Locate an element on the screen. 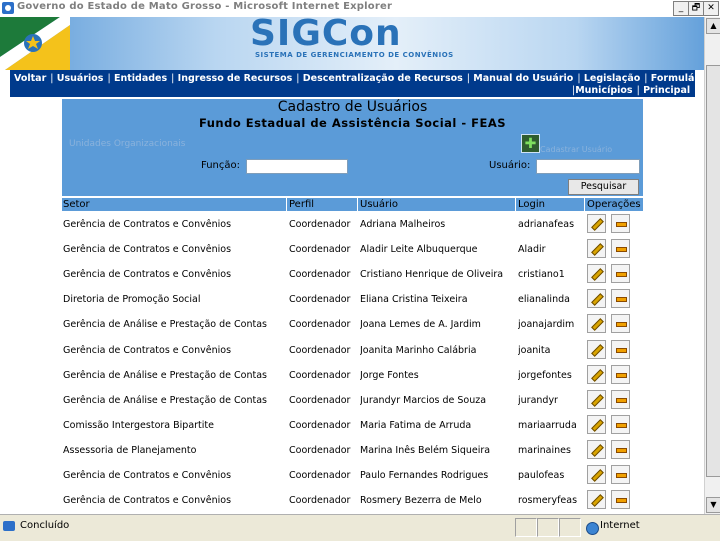 This screenshot has width=720, height=541. cell-login: elianalinda is located at coordinates (544, 300).